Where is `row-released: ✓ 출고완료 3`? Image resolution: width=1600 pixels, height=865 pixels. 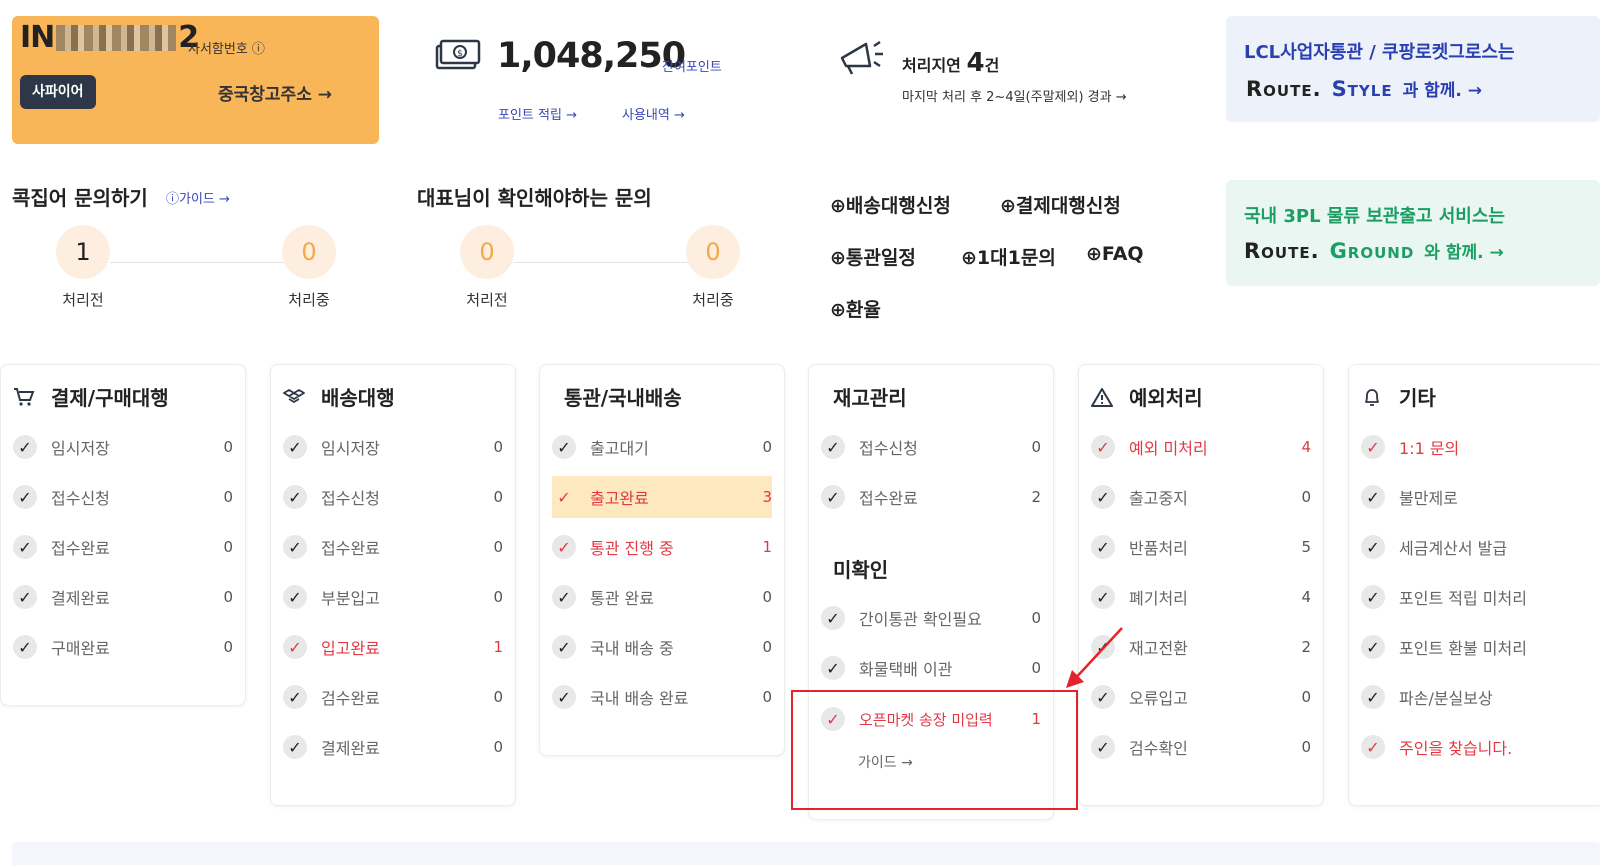
row-released: ✓ 출고완료 3 is located at coordinates (662, 497).